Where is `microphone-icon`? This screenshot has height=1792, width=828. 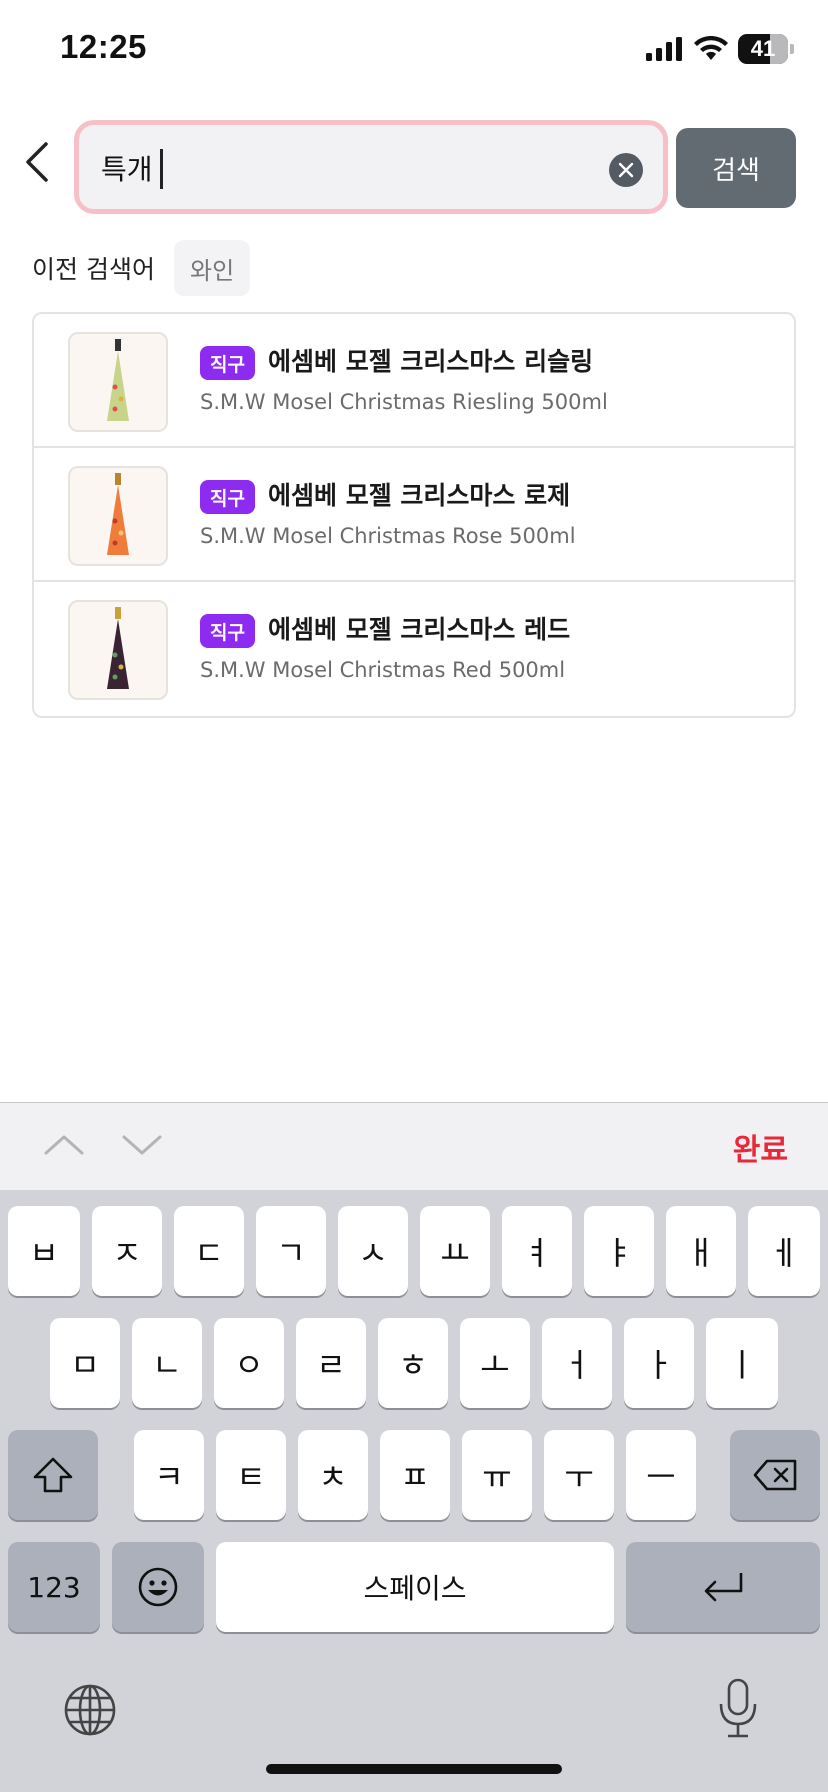 microphone-icon is located at coordinates (738, 1708).